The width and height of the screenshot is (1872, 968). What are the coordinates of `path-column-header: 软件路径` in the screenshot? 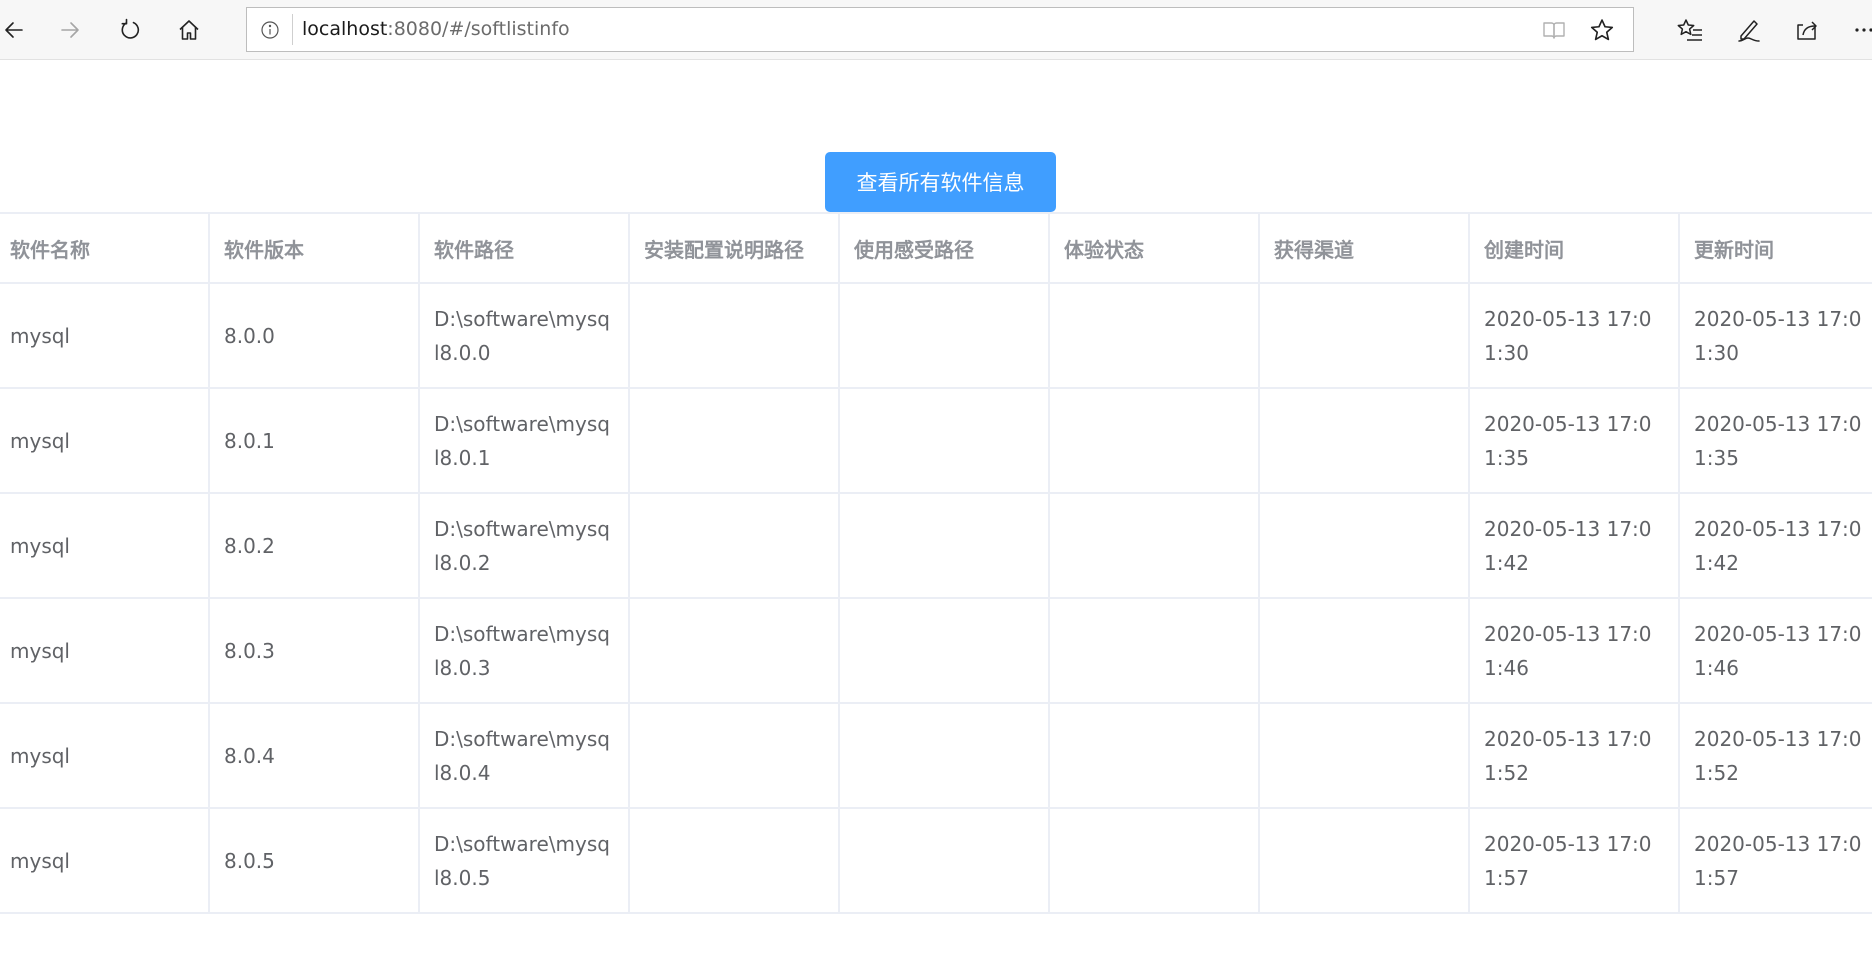 It's located at (524, 248).